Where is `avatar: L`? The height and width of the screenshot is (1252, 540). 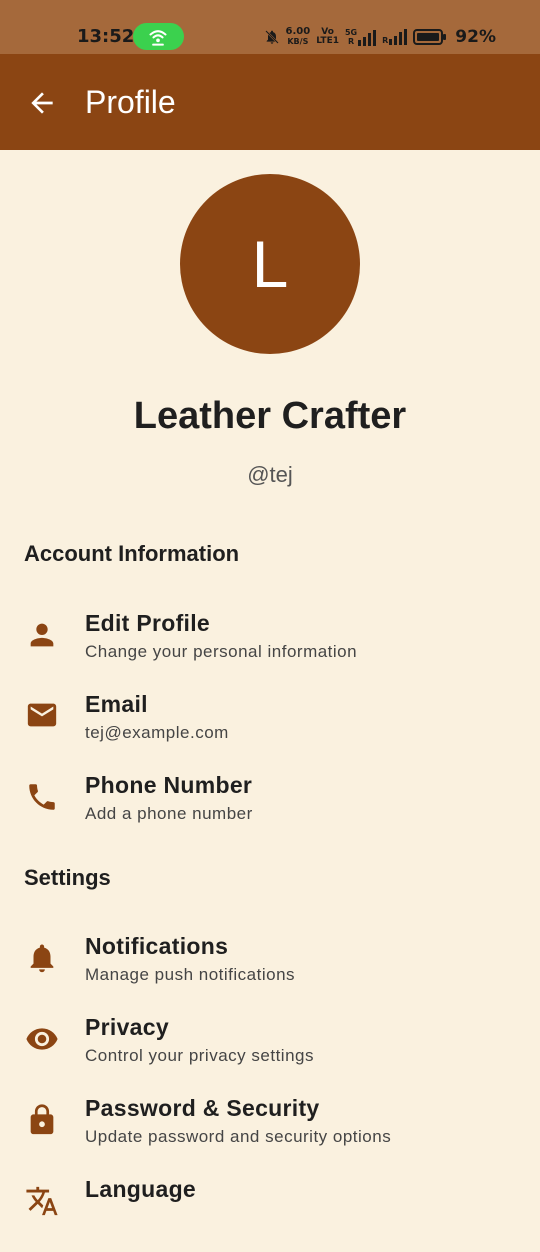
avatar: L is located at coordinates (270, 264).